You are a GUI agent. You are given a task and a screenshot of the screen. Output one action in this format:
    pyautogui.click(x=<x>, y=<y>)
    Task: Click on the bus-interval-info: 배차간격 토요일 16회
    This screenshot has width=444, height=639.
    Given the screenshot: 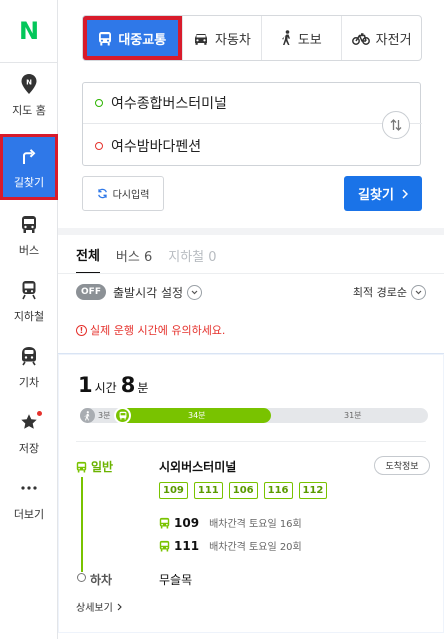 What is the action you would take?
    pyautogui.click(x=255, y=524)
    